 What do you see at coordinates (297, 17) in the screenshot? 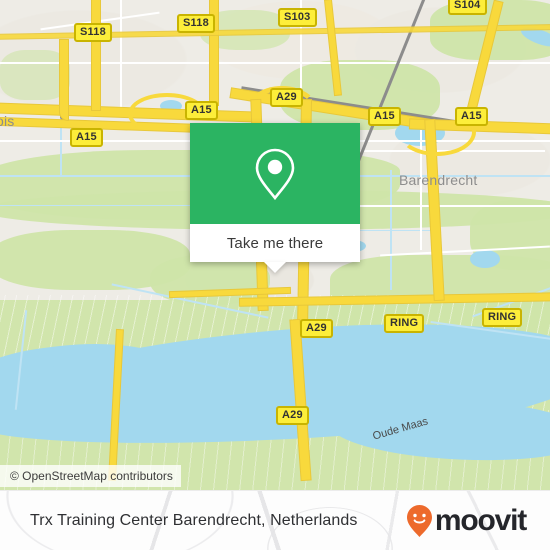
I see `road-shield-s103: S103` at bounding box center [297, 17].